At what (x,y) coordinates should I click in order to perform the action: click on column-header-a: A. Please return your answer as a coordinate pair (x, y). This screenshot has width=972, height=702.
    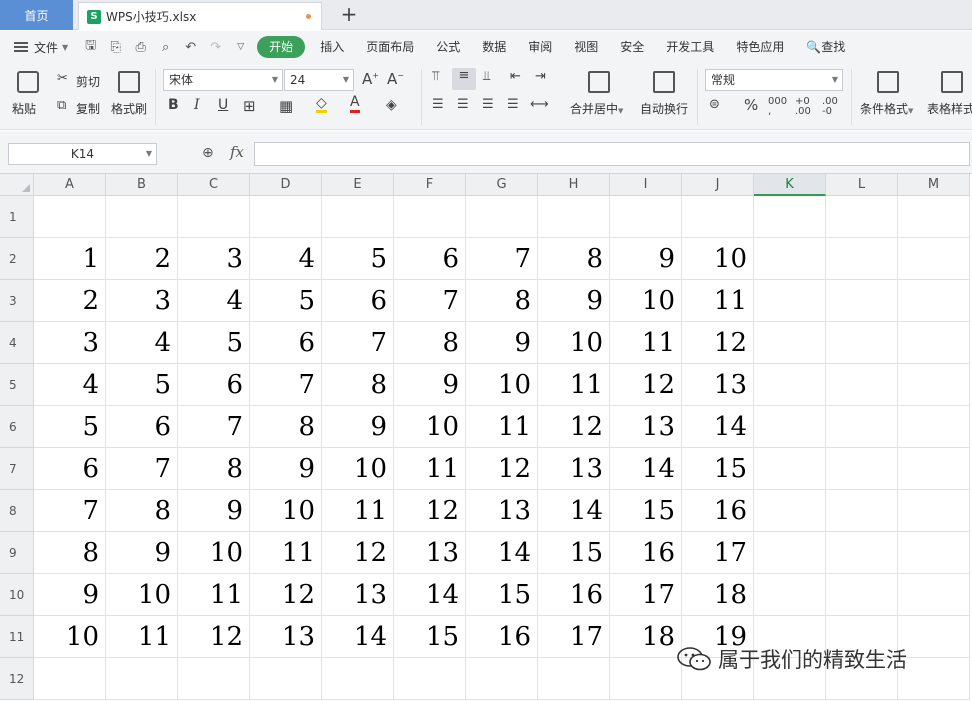
    Looking at the image, I should click on (70, 185).